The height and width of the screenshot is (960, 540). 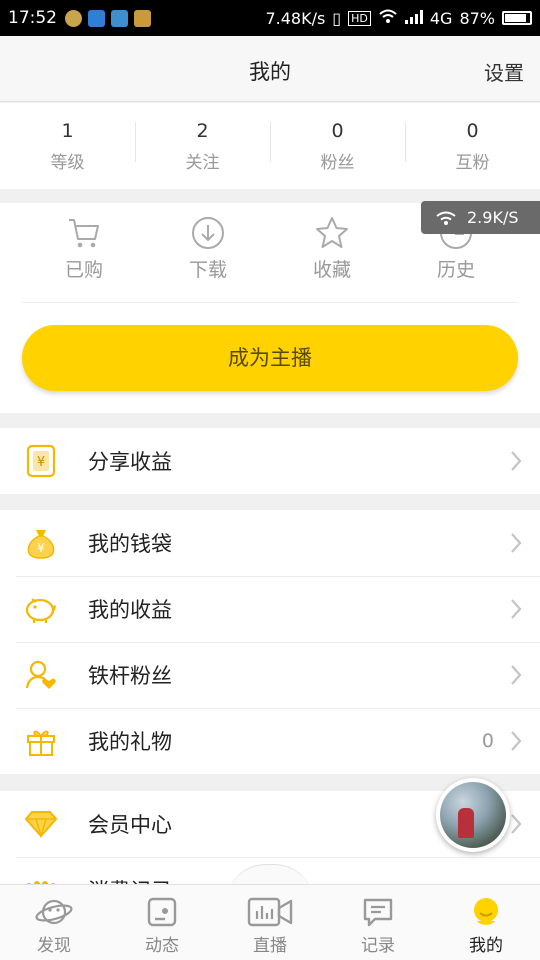 I want to click on stat-value: 1, so click(x=67, y=130).